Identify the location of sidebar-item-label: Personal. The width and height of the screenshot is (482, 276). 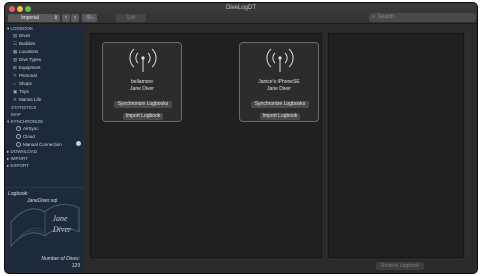
(28, 75).